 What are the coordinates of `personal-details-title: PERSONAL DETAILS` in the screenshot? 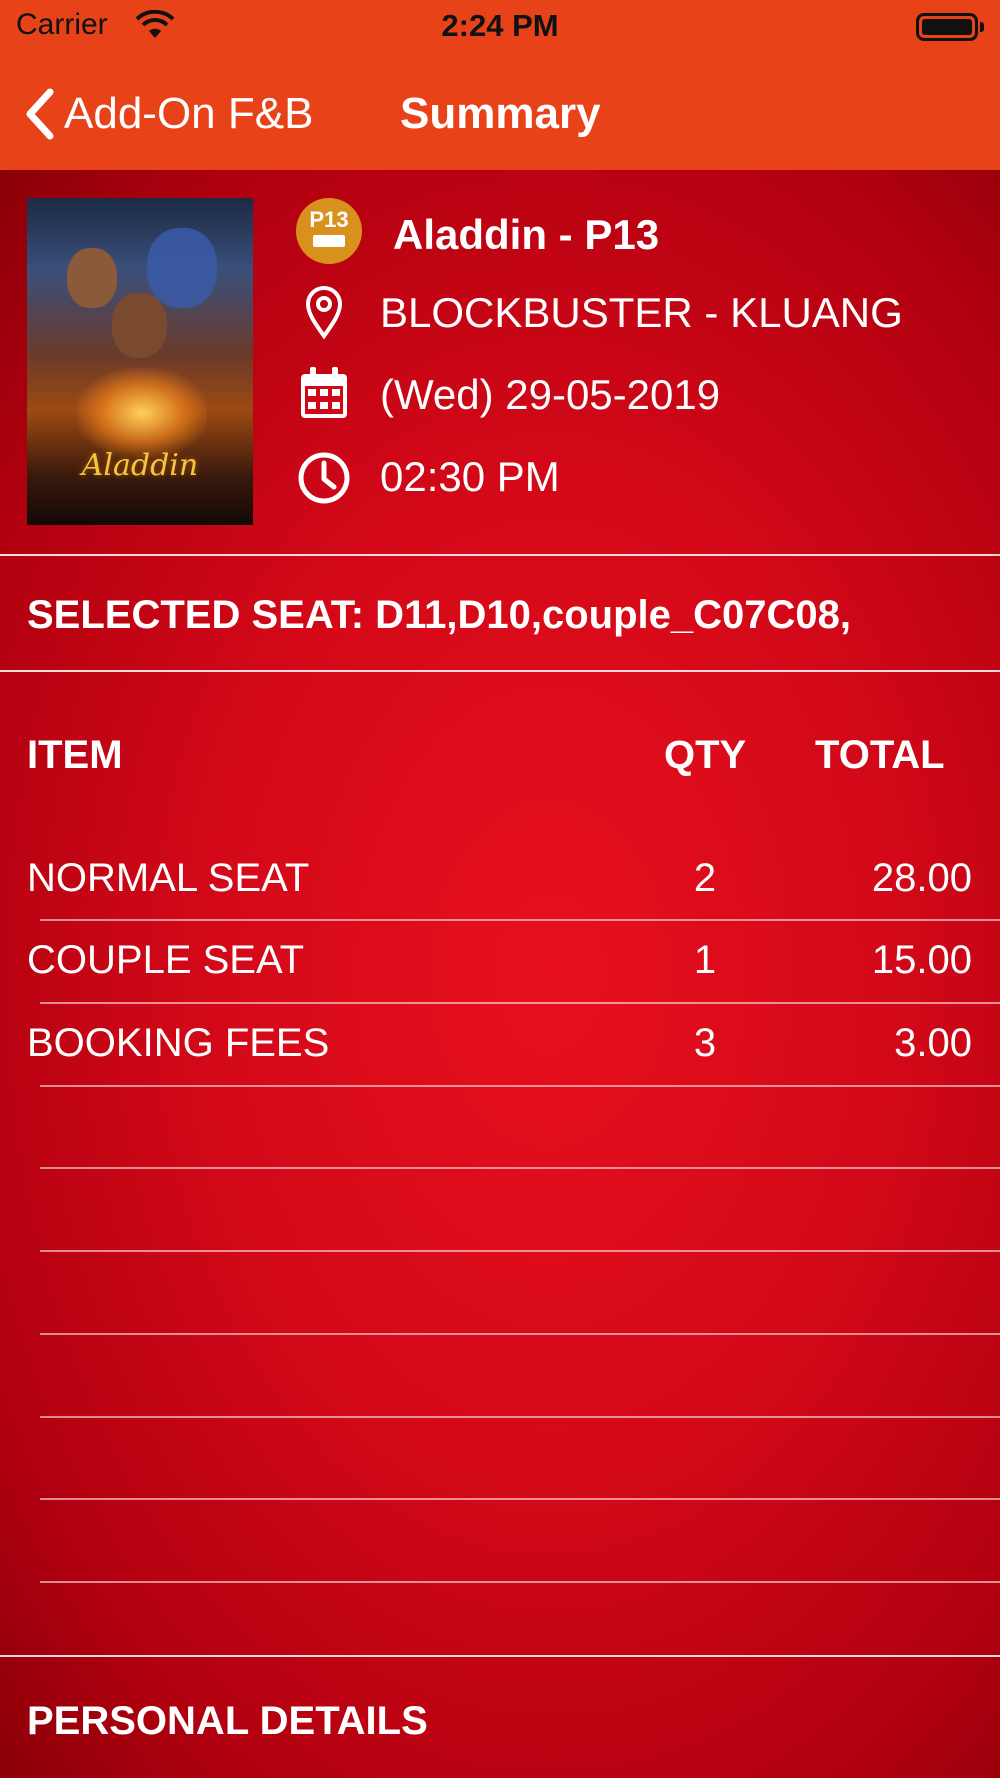 It's located at (227, 1721).